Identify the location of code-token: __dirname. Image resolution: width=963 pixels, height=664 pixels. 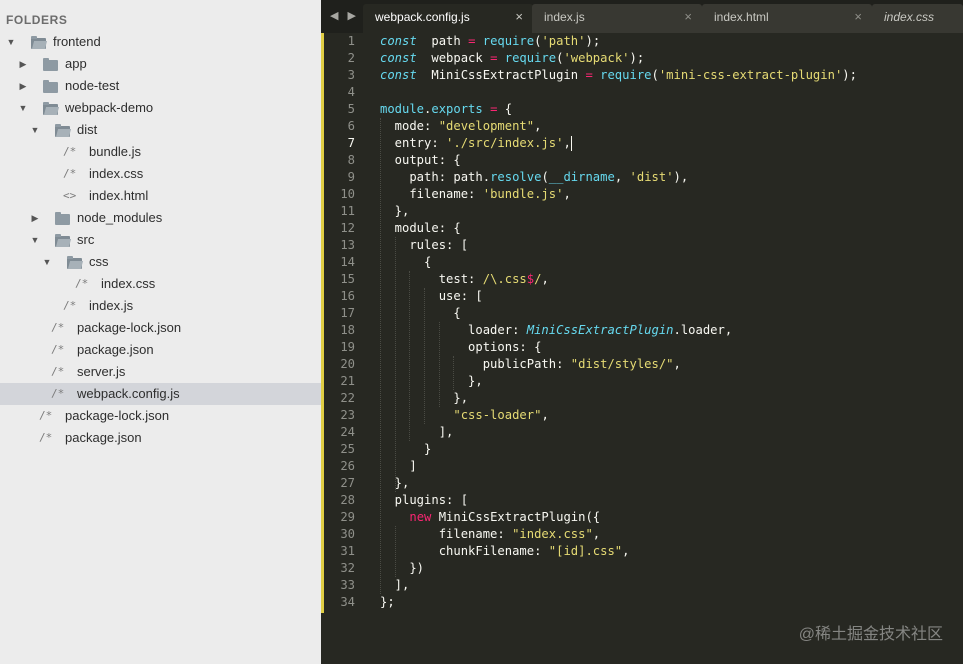
(581, 177).